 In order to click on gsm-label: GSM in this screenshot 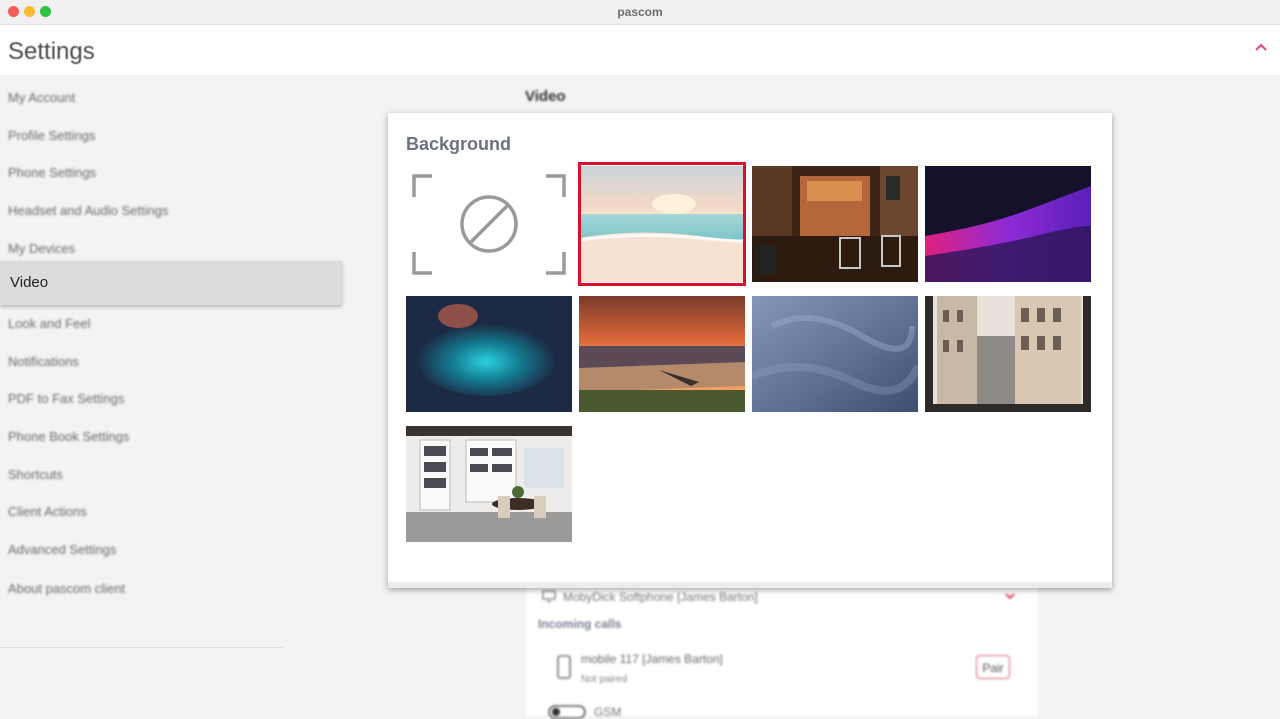, I will do `click(608, 712)`.